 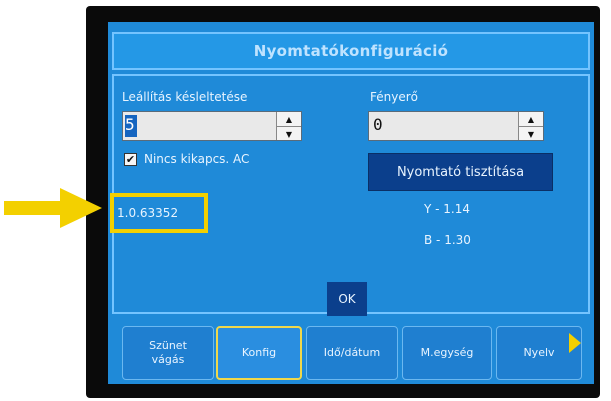 I want to click on brightness-spinner: 0 ▲ ▼, so click(x=456, y=126).